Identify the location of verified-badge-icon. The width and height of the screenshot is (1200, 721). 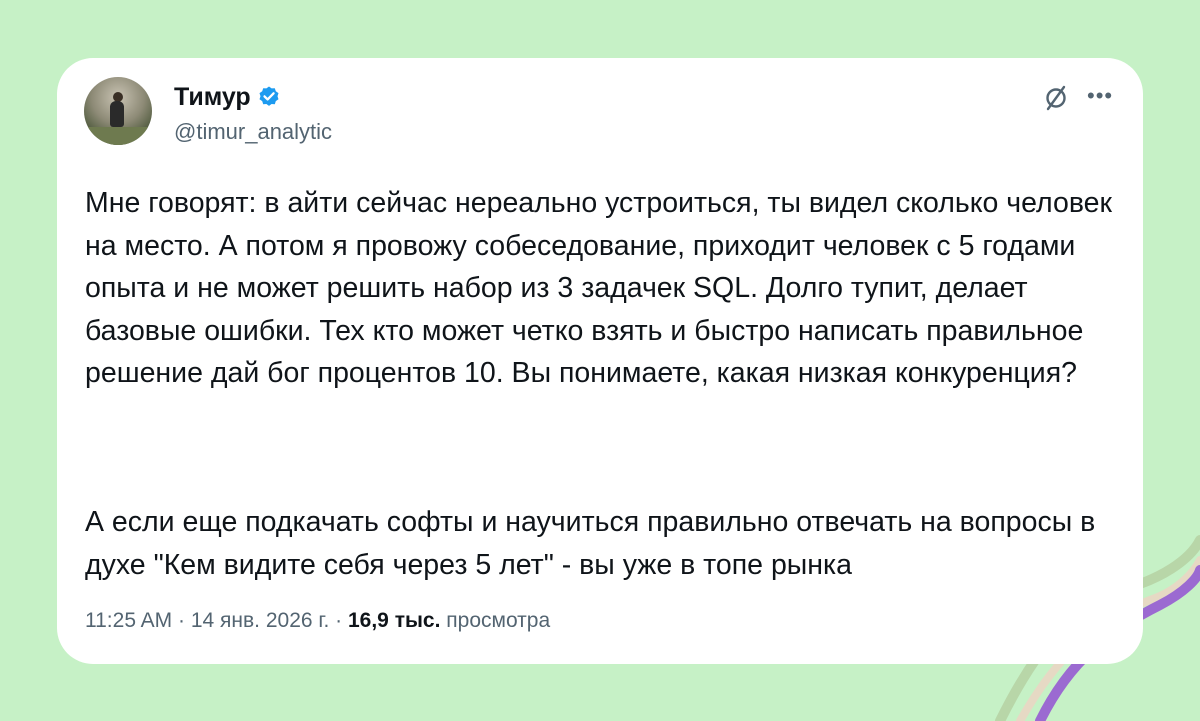
(269, 96).